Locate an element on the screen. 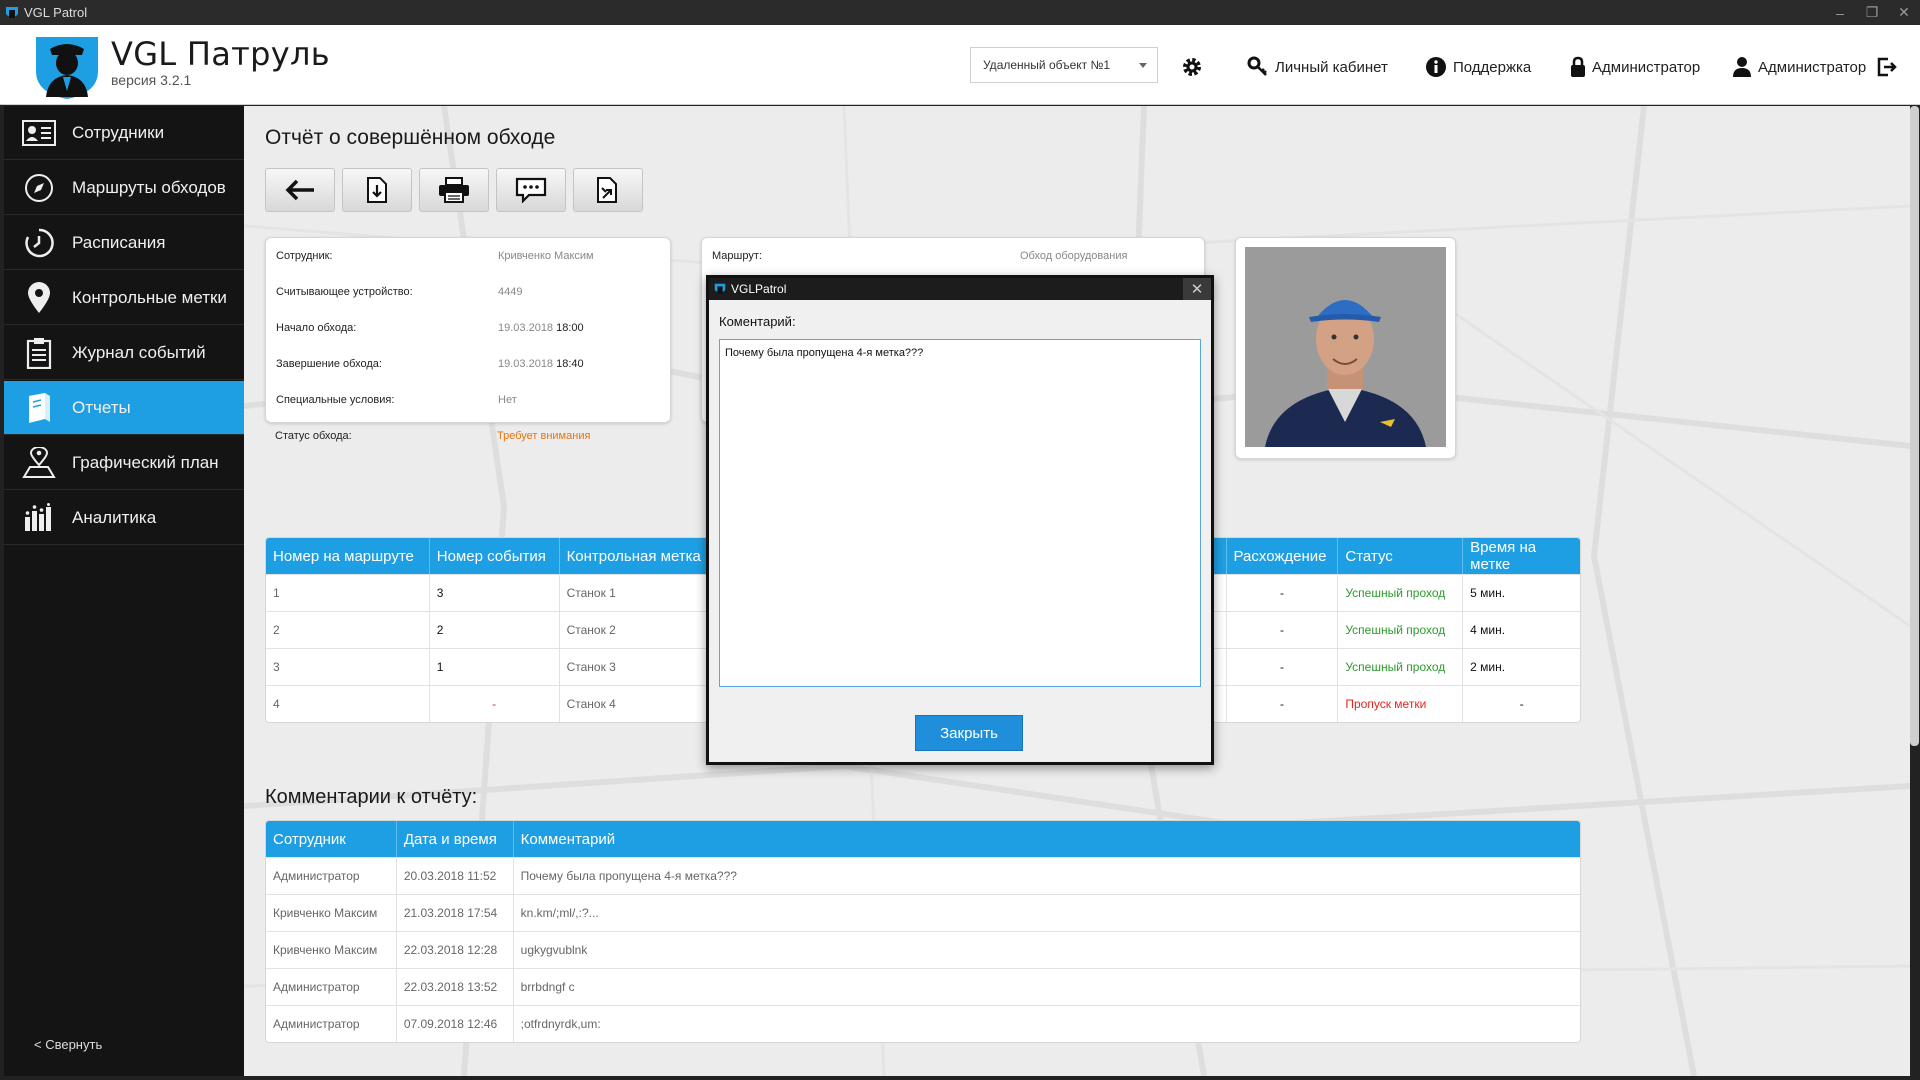 The width and height of the screenshot is (1920, 1080). cell-time: 5 мин. is located at coordinates (1488, 593).